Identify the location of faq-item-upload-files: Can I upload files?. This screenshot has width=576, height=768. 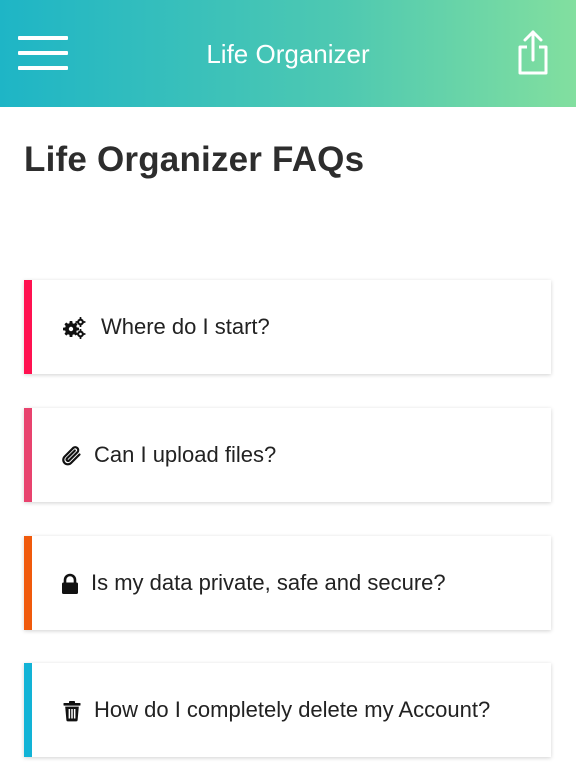
(287, 455).